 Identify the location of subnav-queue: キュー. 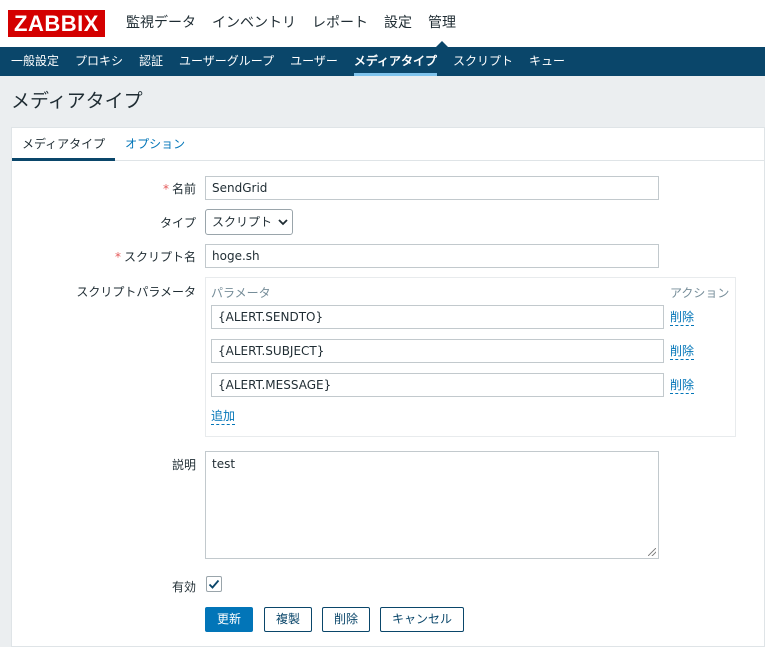
(547, 61).